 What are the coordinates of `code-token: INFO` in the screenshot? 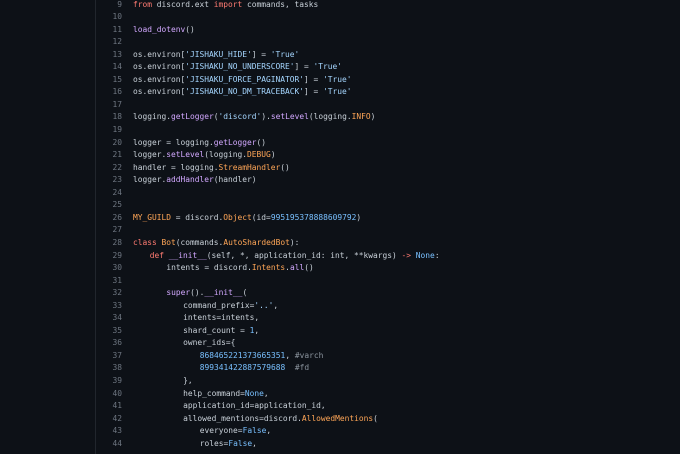 It's located at (361, 117).